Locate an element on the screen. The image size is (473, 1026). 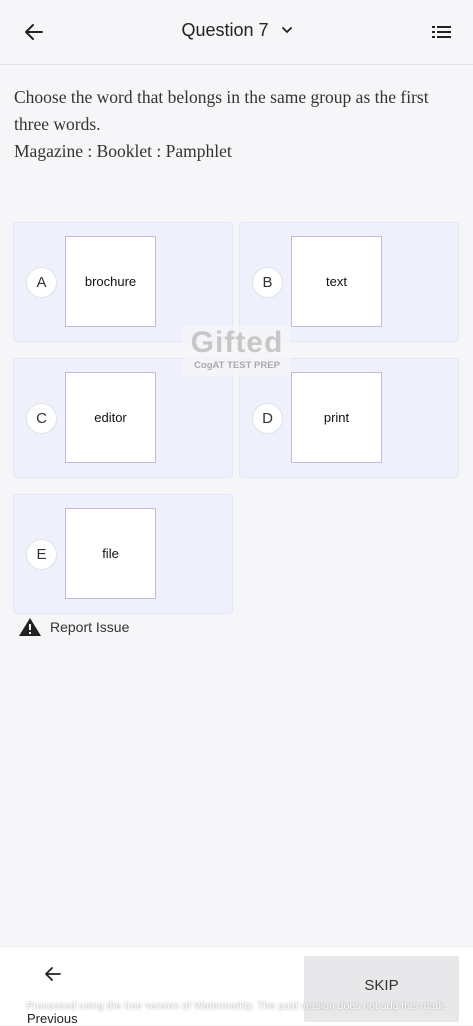
question-selector: Question 7 is located at coordinates (236, 30).